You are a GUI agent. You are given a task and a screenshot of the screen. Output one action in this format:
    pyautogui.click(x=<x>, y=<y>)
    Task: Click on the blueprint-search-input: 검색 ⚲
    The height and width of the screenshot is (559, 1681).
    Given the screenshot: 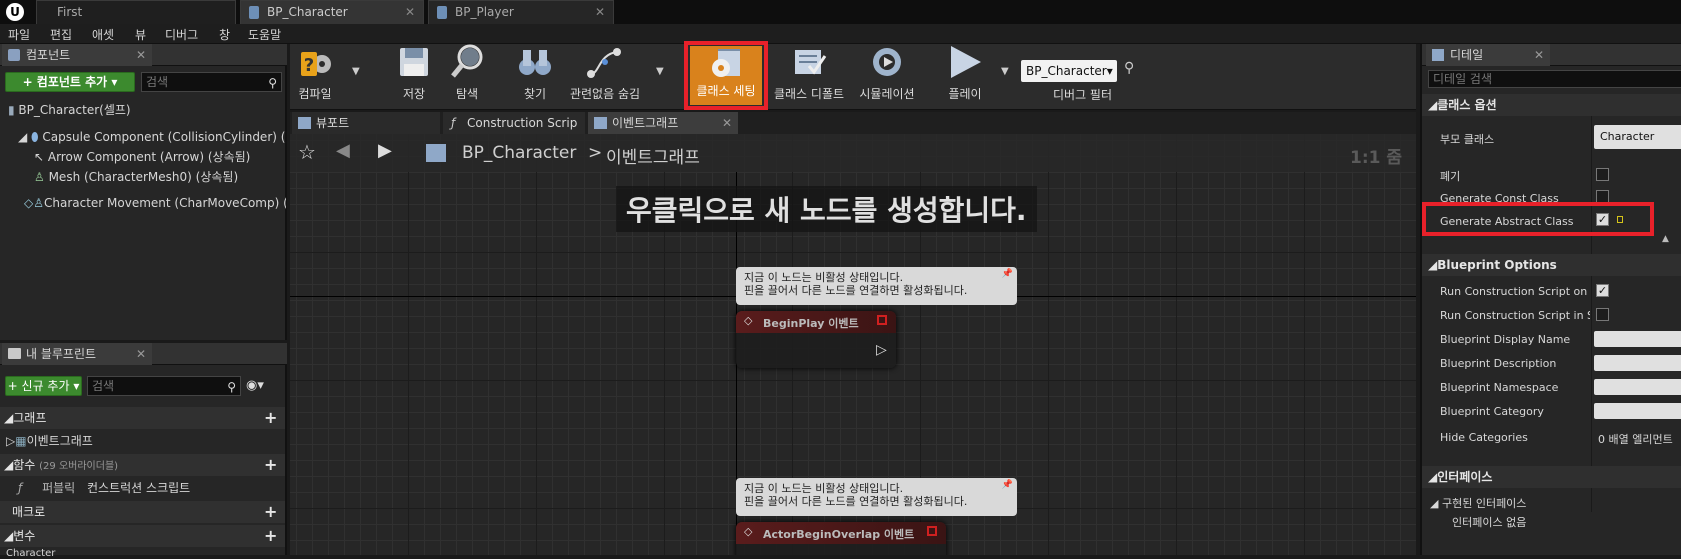 What is the action you would take?
    pyautogui.click(x=164, y=386)
    